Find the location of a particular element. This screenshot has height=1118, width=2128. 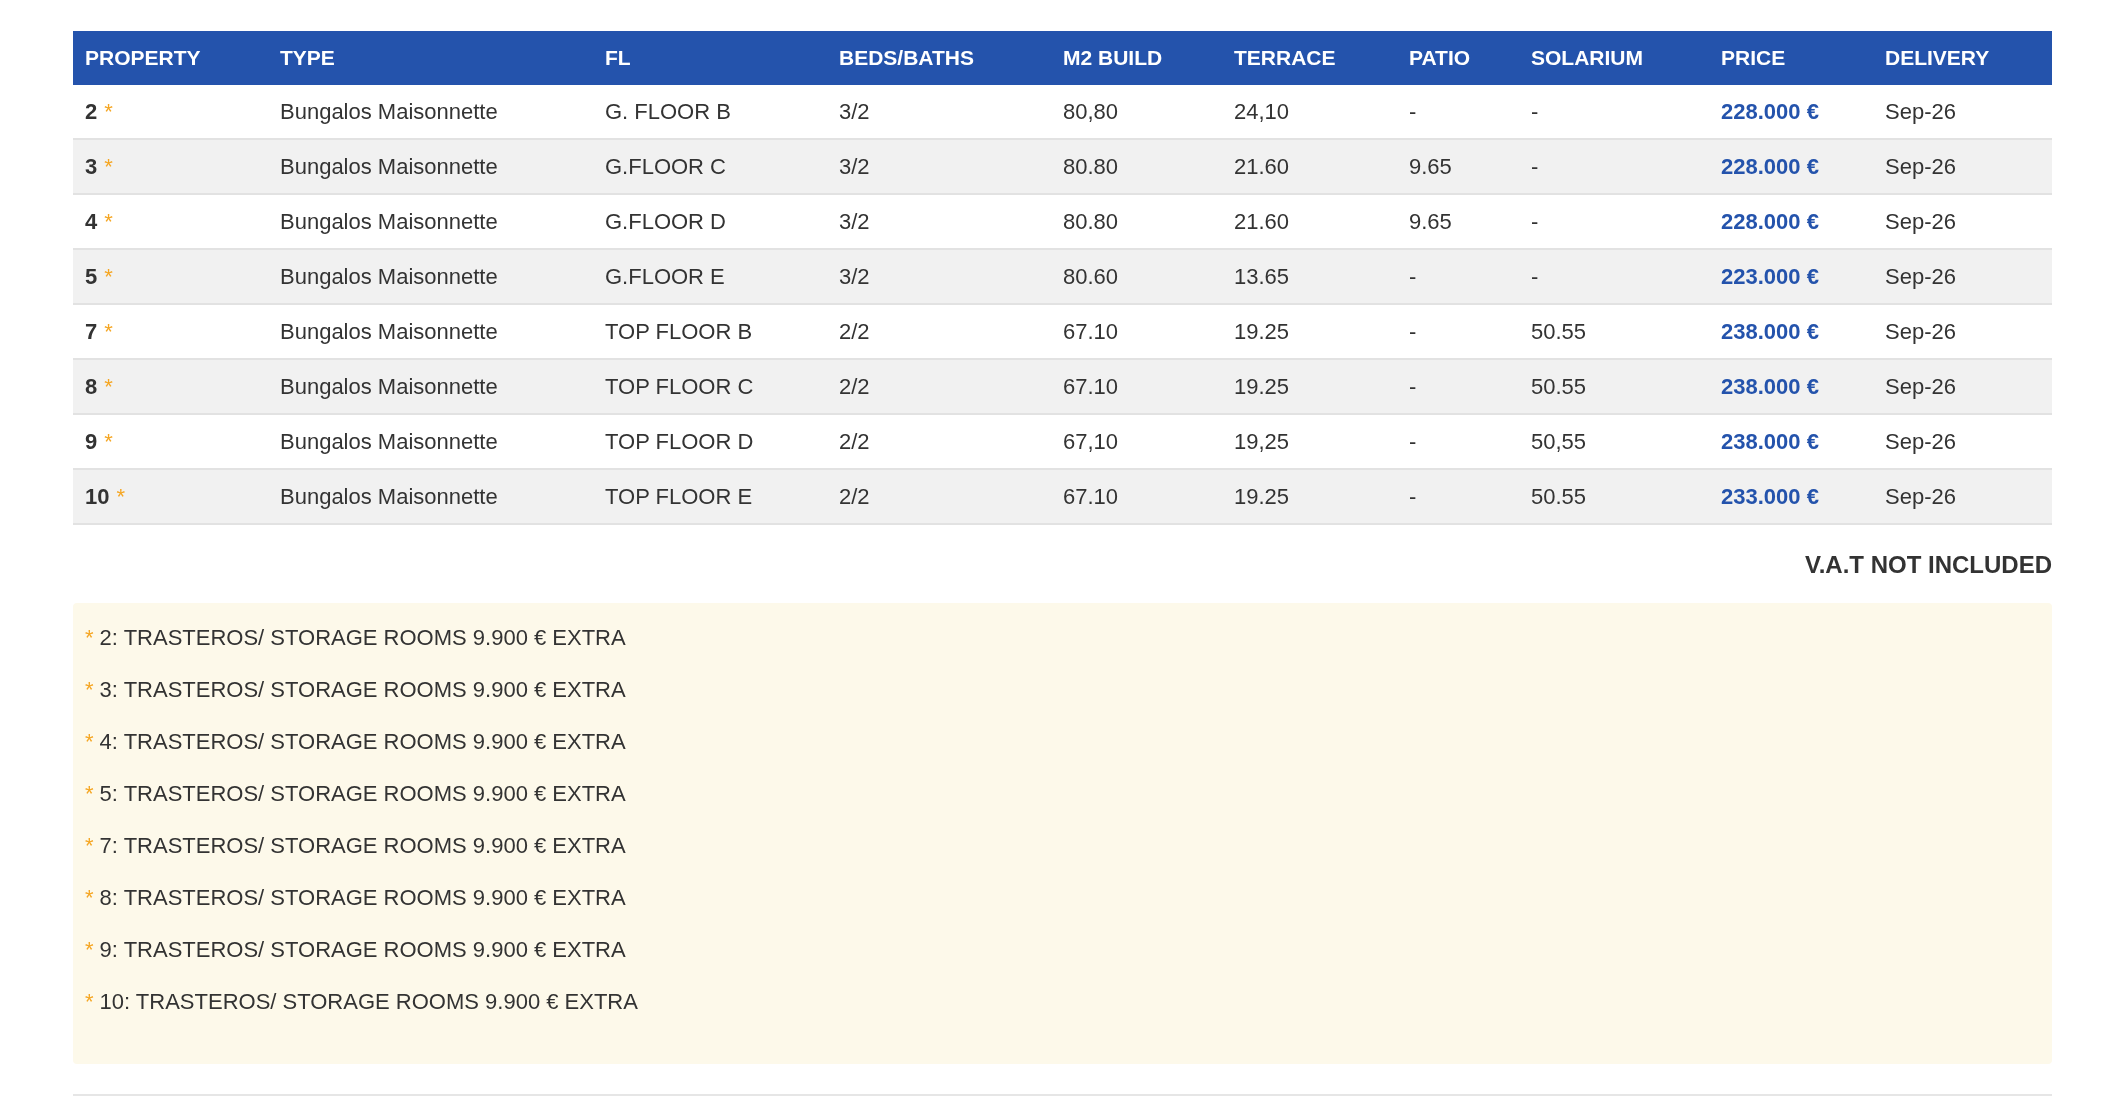

column-header: FL is located at coordinates (618, 58).